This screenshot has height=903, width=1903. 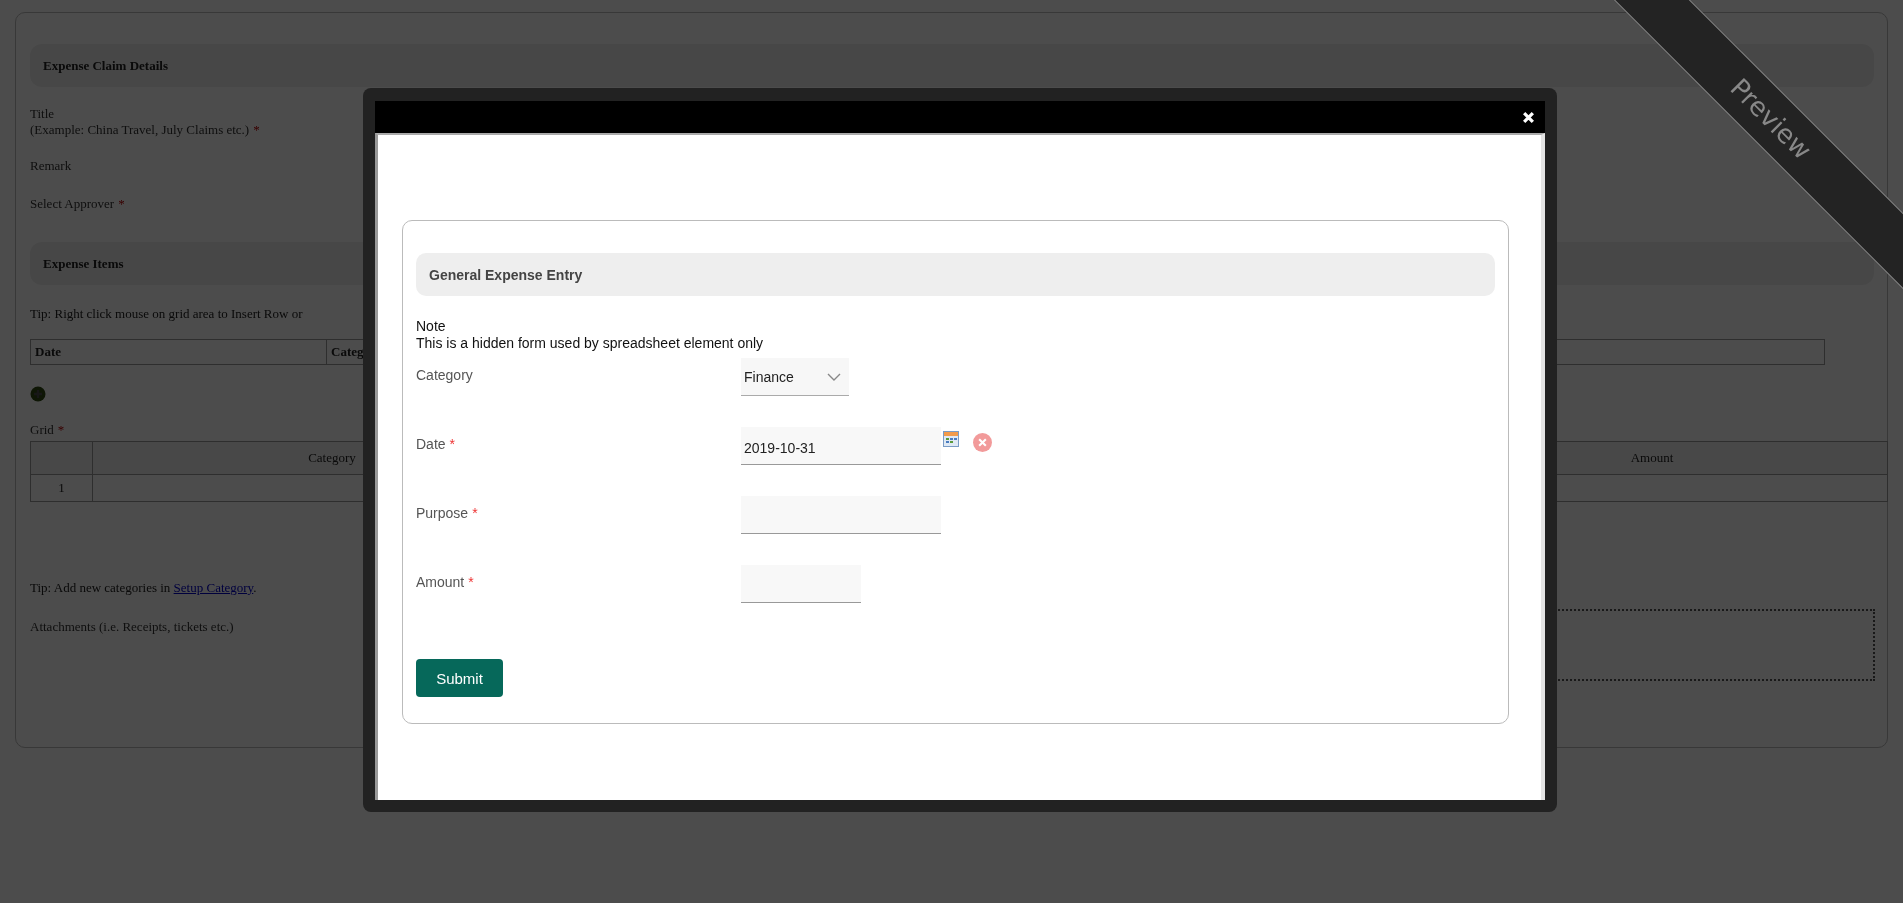 What do you see at coordinates (105, 65) in the screenshot?
I see `section-title: Expense Claim Details` at bounding box center [105, 65].